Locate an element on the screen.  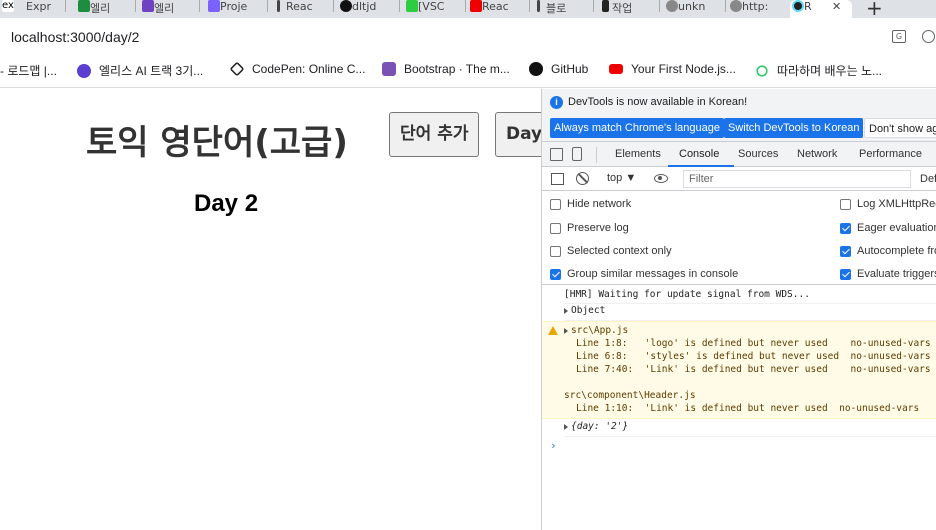
tab-label: Reac is located at coordinates (299, 6).